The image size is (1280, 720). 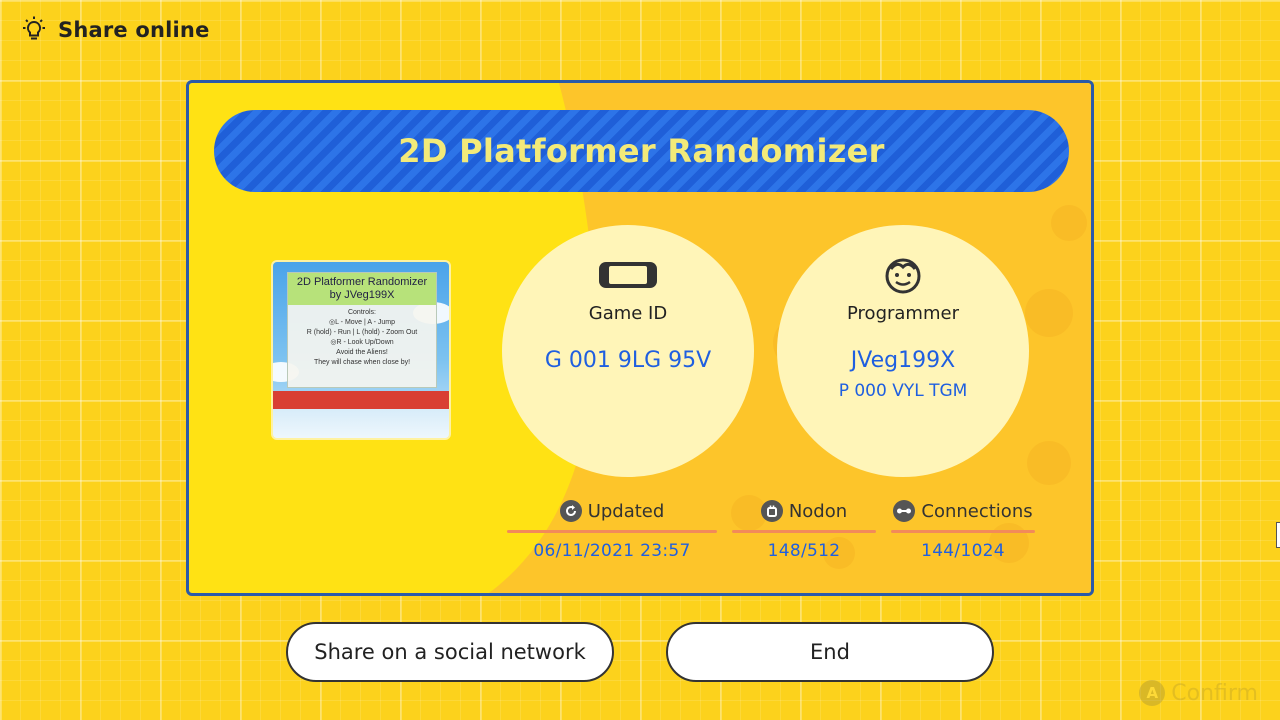 What do you see at coordinates (570, 511) in the screenshot?
I see `refresh-icon` at bounding box center [570, 511].